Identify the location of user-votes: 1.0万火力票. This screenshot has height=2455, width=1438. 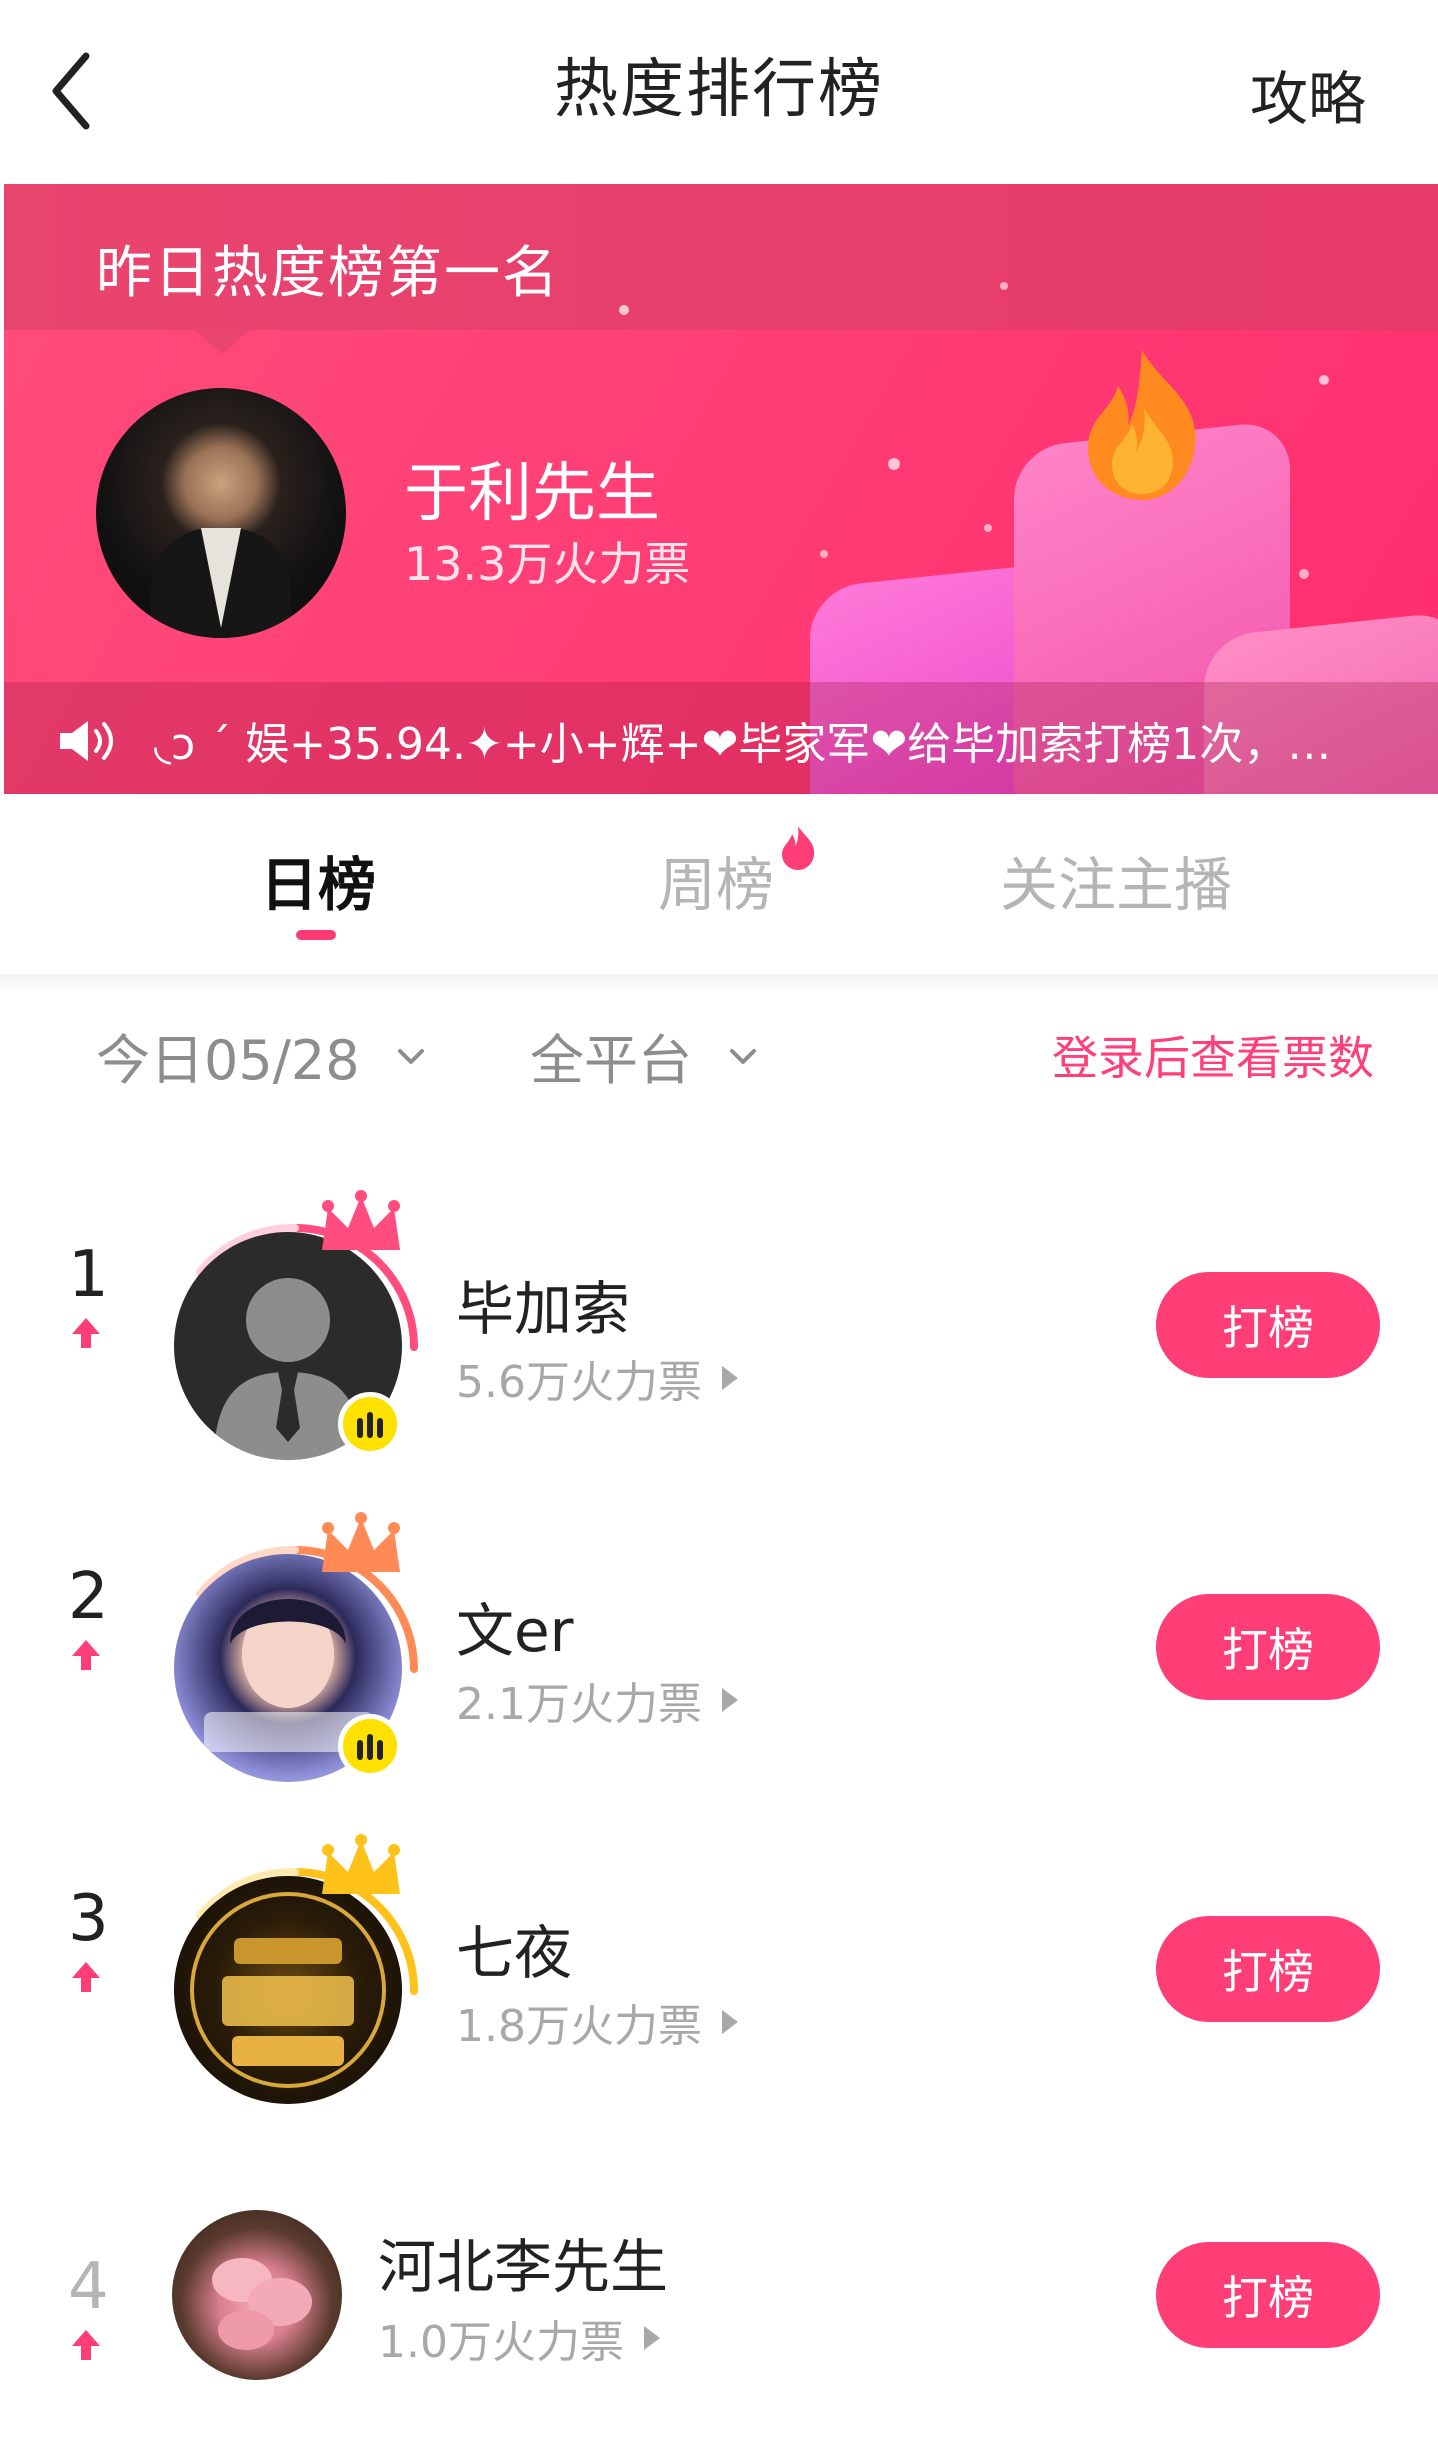
(519, 2338).